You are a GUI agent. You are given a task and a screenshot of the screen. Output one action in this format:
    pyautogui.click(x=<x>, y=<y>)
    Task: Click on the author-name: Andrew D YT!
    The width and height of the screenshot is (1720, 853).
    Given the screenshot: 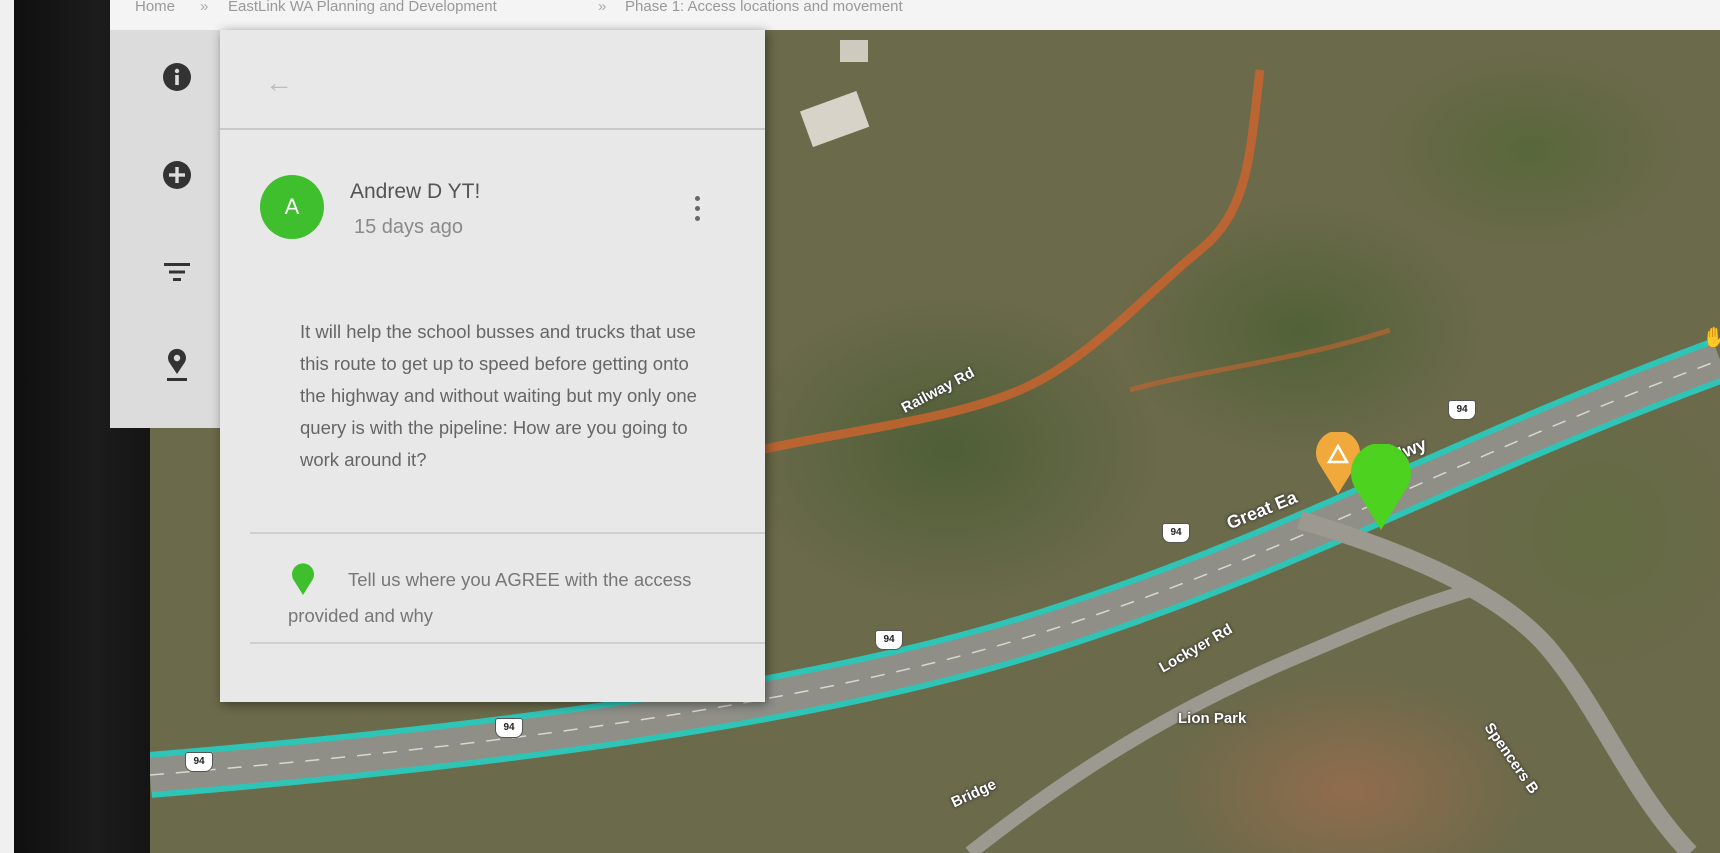 What is the action you would take?
    pyautogui.click(x=415, y=191)
    